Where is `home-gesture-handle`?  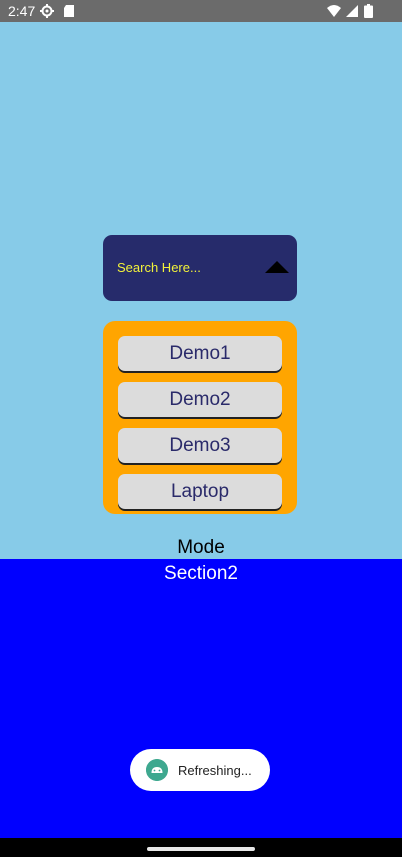 home-gesture-handle is located at coordinates (201, 849).